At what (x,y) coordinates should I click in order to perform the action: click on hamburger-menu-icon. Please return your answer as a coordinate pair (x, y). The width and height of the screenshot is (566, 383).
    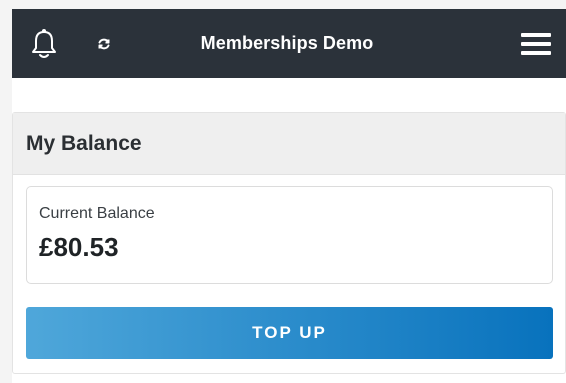
    Looking at the image, I should click on (536, 44).